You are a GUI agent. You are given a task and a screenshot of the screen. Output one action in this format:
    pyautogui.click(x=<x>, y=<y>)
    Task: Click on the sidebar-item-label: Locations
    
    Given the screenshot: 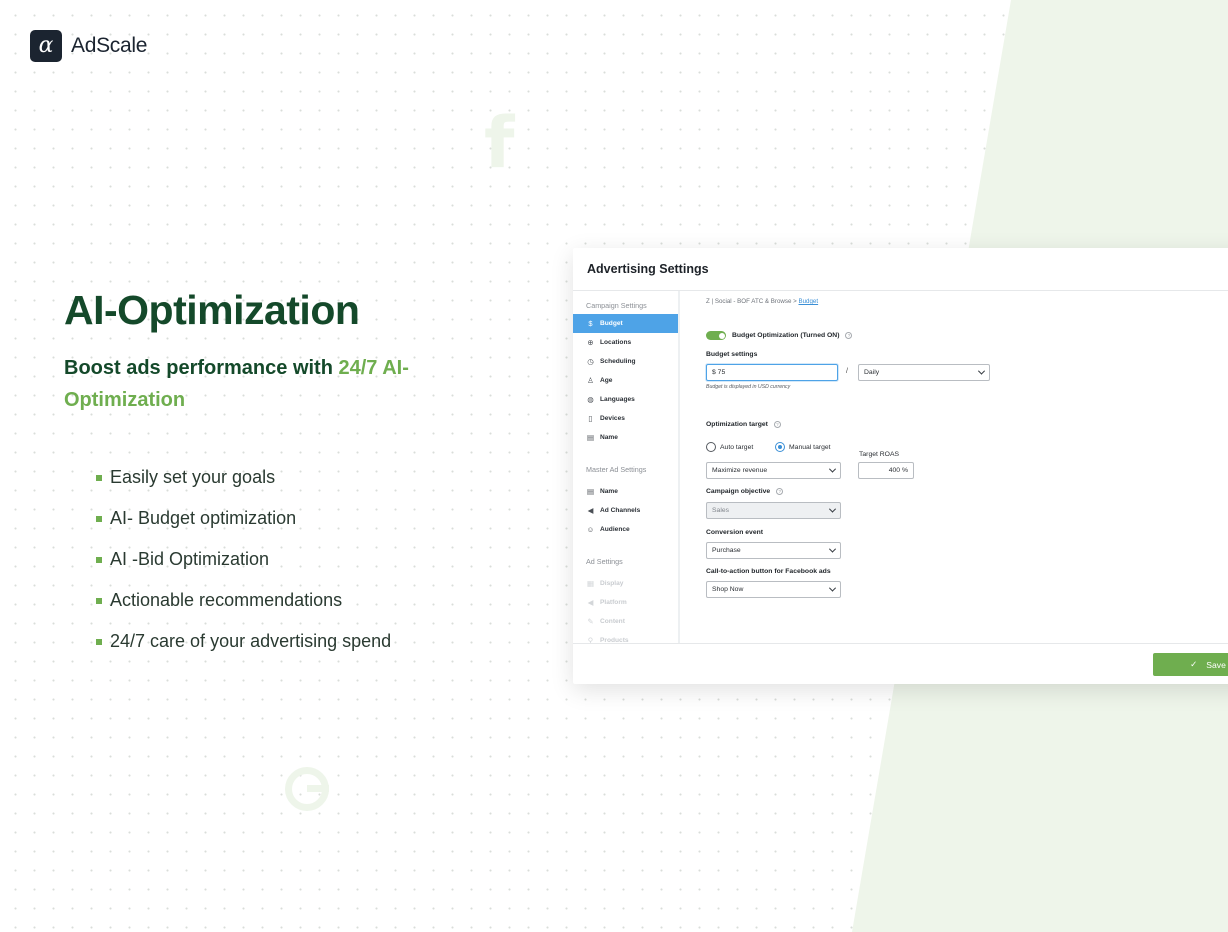 What is the action you would take?
    pyautogui.click(x=616, y=342)
    